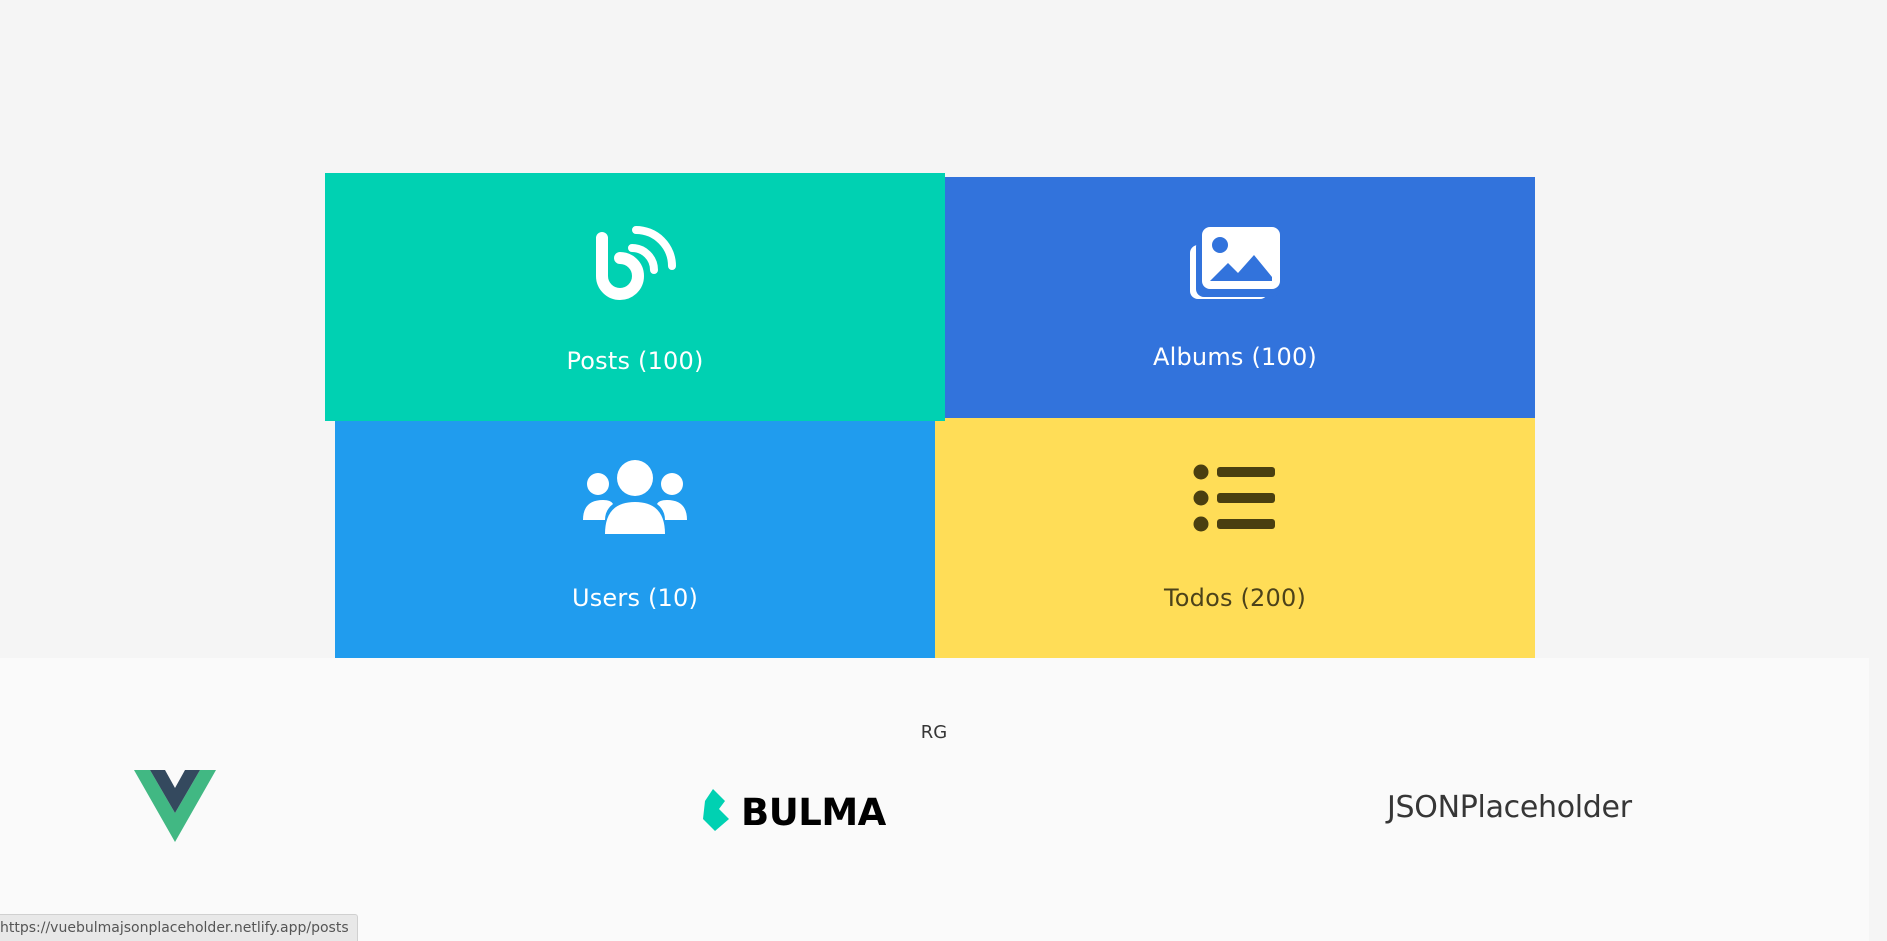  What do you see at coordinates (813, 812) in the screenshot?
I see `bulma-wordmark: BULMA` at bounding box center [813, 812].